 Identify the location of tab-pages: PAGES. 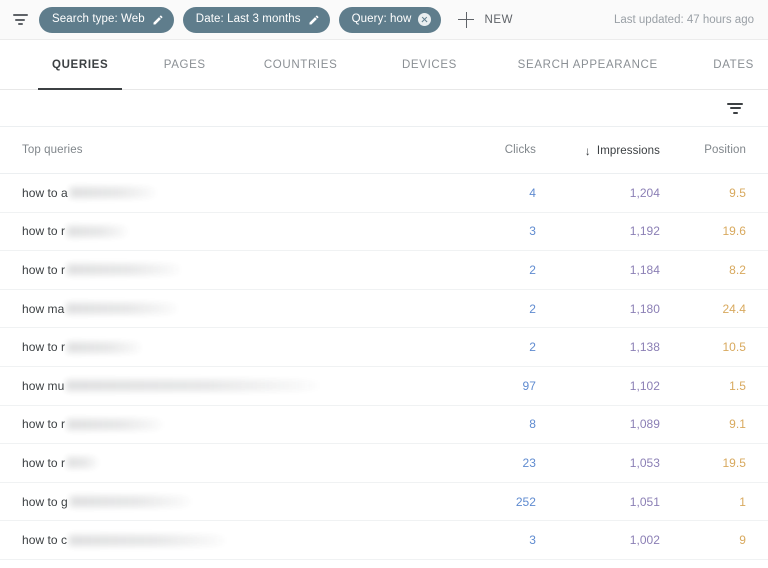
(185, 64).